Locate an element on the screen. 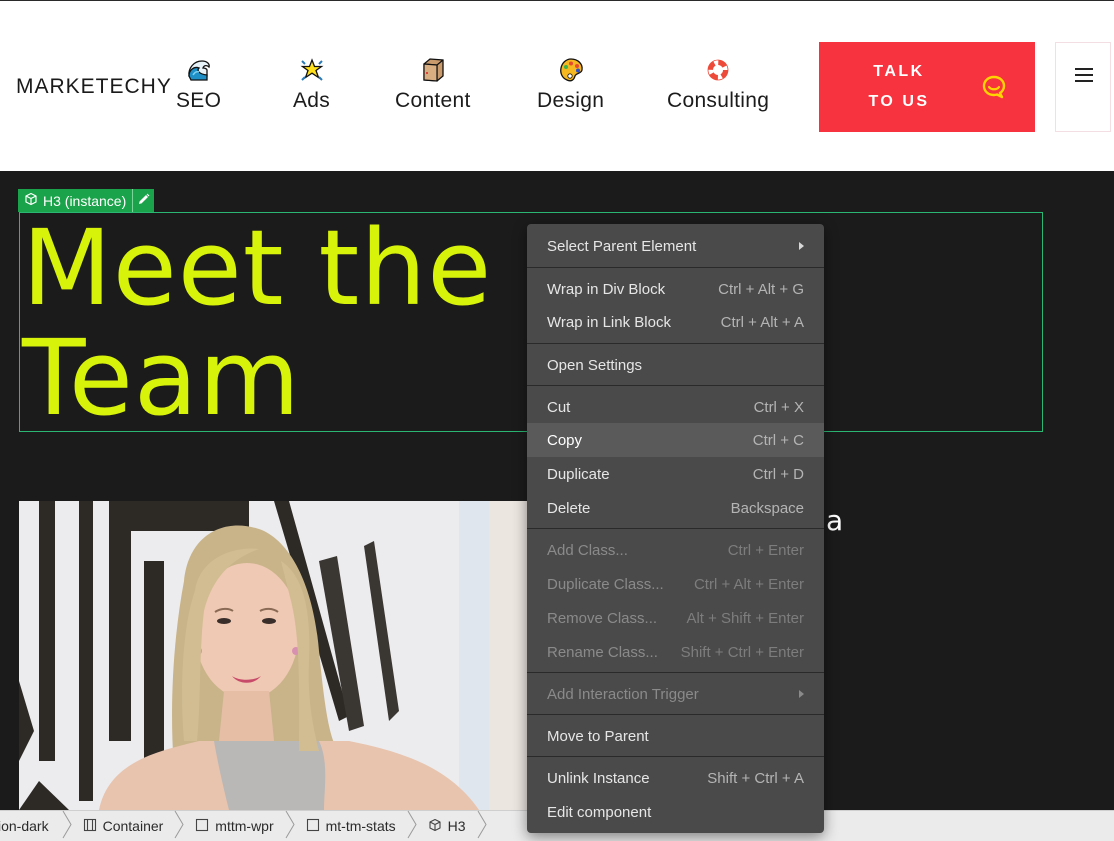  nav-label: SEO is located at coordinates (199, 100).